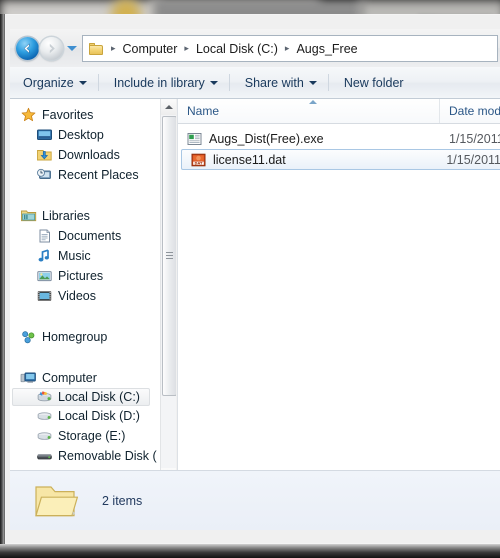 The width and height of the screenshot is (500, 558). I want to click on scrollbar-thumb, so click(169, 256).